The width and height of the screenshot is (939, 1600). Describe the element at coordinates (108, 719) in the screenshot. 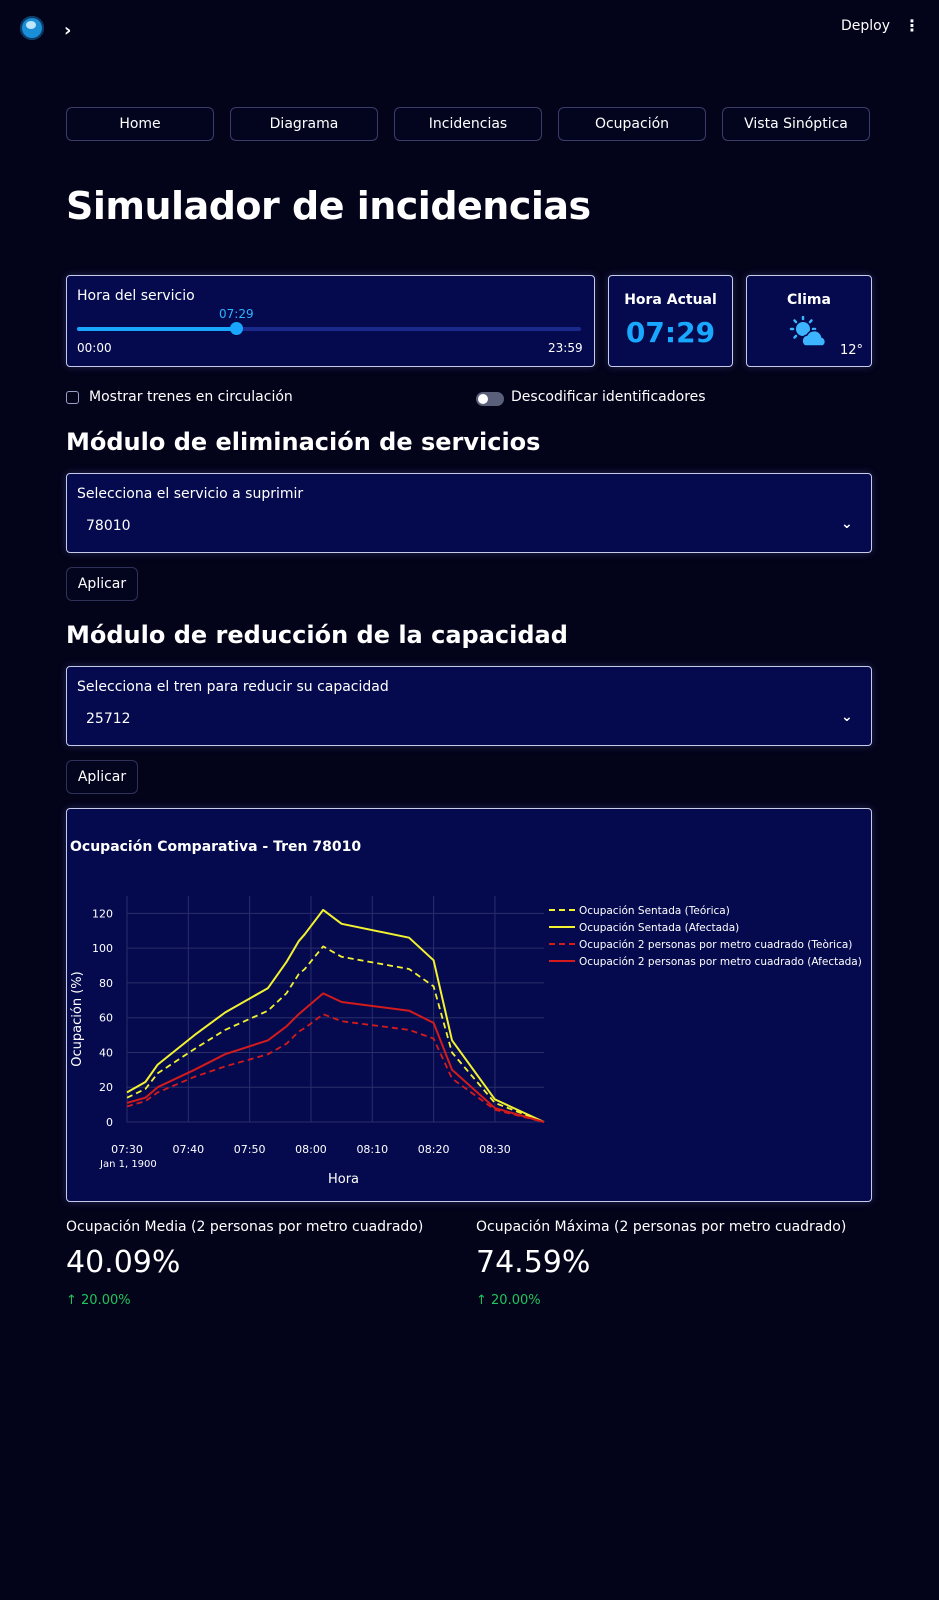

I see `capacity-select-value: 25712` at that location.